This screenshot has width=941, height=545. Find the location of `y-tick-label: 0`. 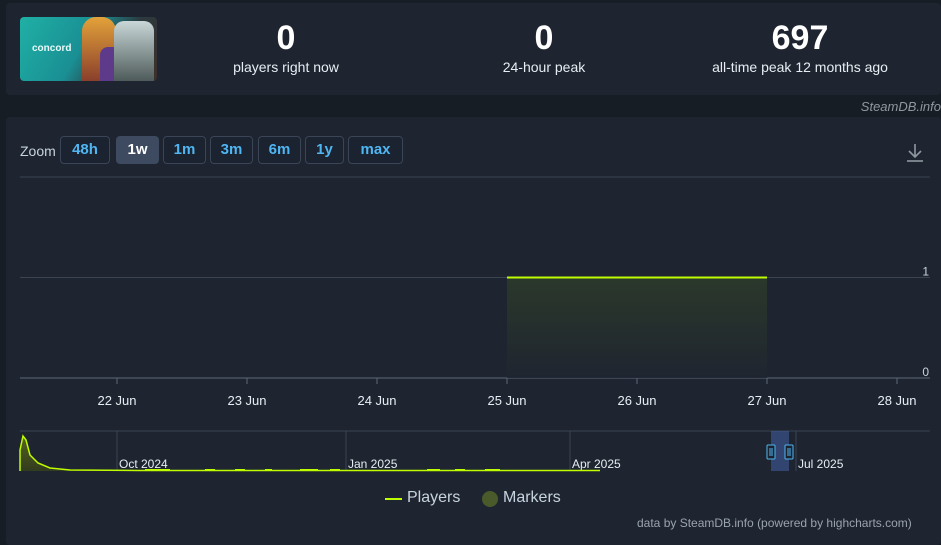

y-tick-label: 0 is located at coordinates (925, 372).